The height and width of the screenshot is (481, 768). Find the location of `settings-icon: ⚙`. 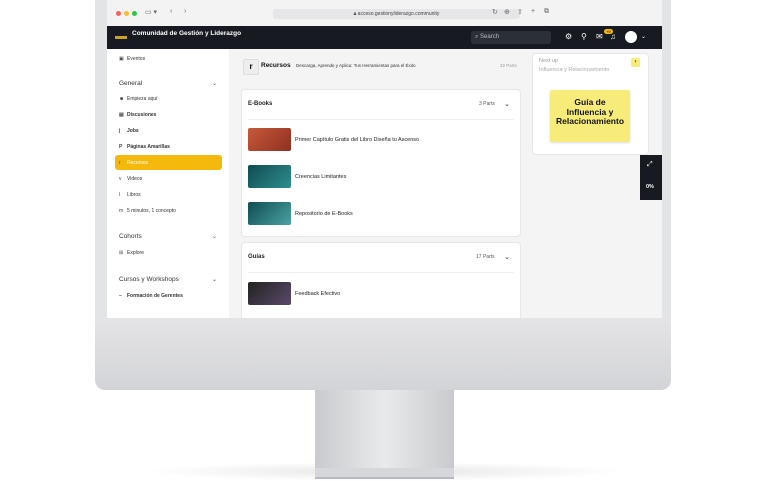

settings-icon: ⚙ is located at coordinates (568, 36).